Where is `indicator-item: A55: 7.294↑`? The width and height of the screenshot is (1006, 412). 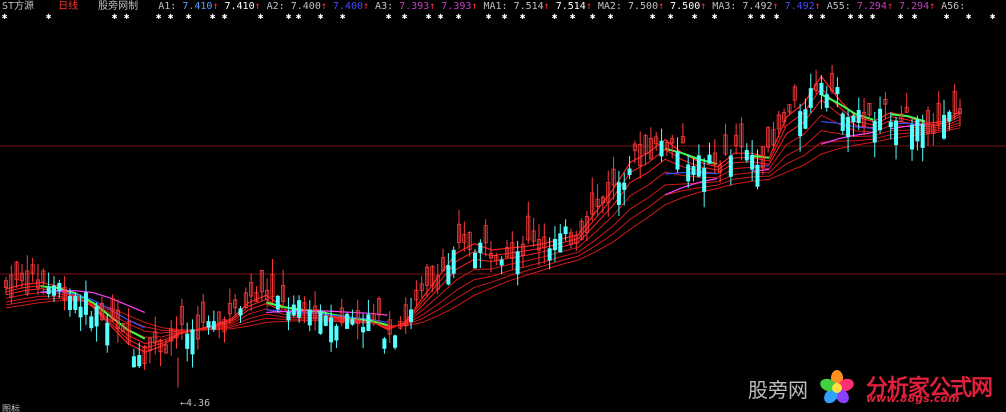
indicator-item: A55: 7.294↑ is located at coordinates (863, 6).